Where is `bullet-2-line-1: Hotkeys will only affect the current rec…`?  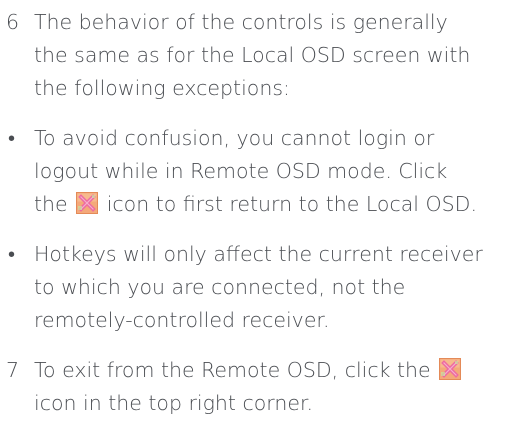
bullet-2-line-1: Hotkeys will only affect the current rec… is located at coordinates (258, 254).